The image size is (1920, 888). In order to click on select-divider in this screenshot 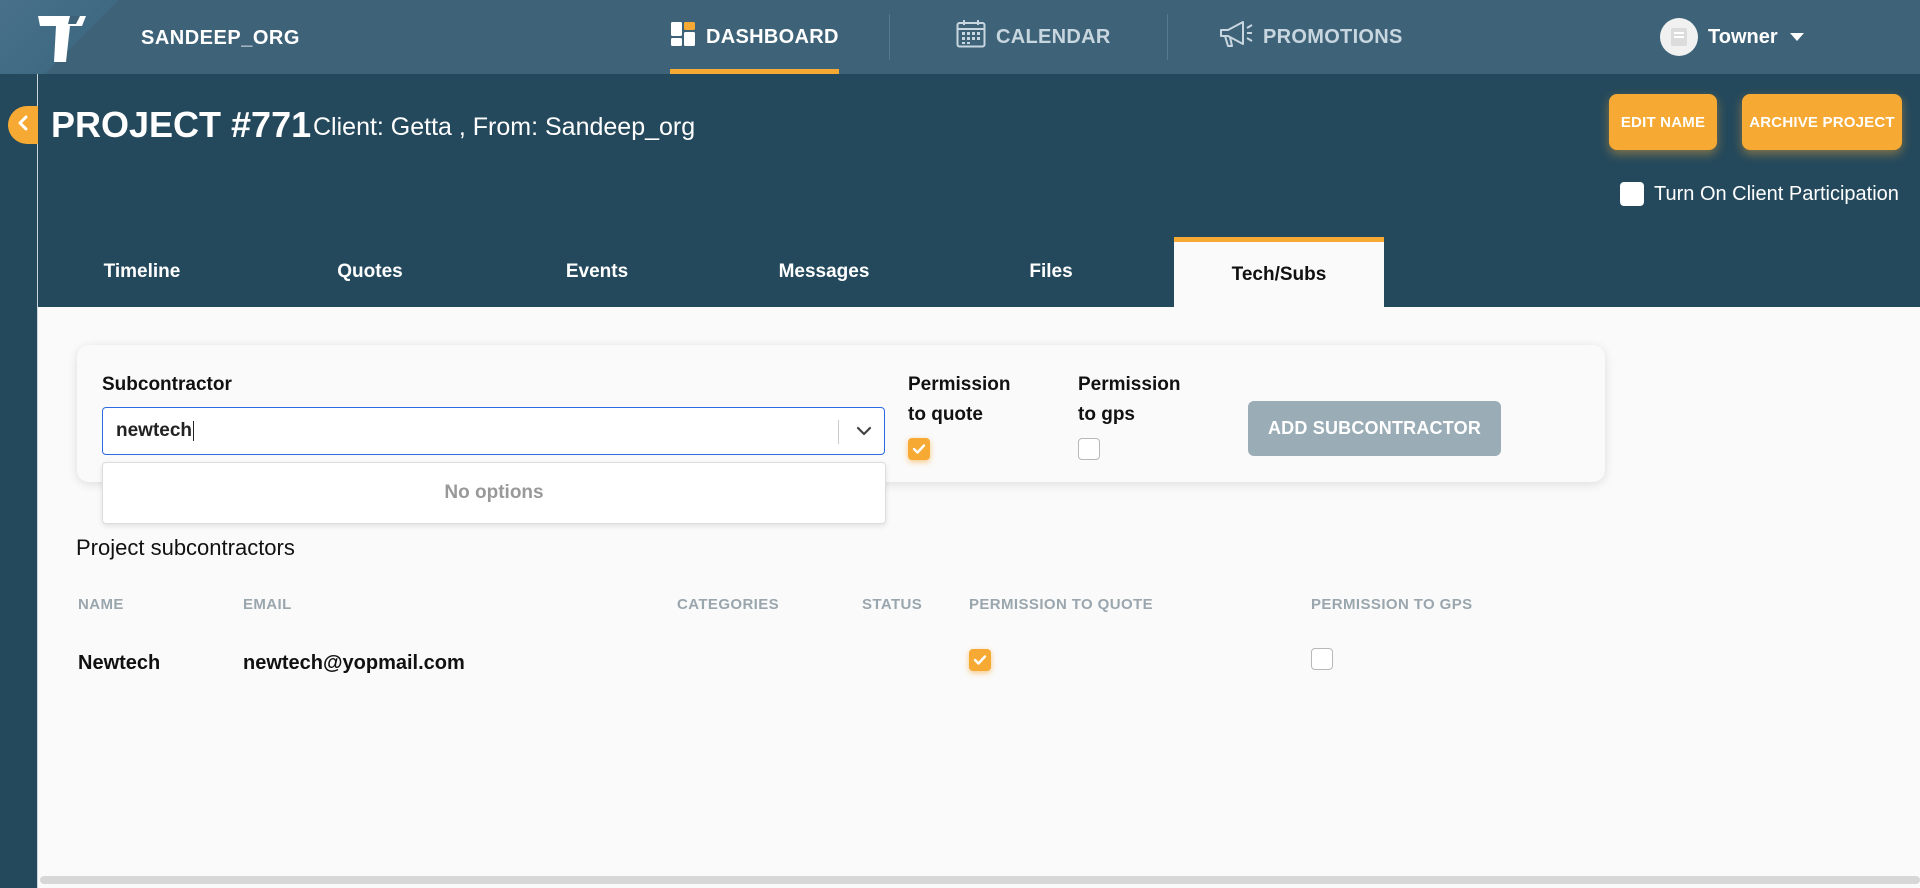, I will do `click(838, 432)`.